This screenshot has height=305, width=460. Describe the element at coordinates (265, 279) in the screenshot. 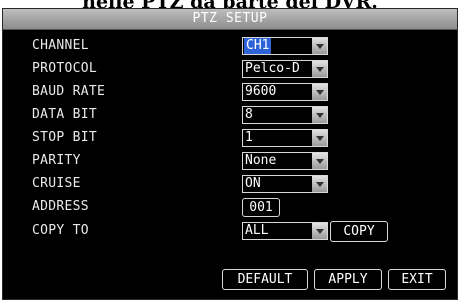

I see `default-button: DEFAULT` at that location.